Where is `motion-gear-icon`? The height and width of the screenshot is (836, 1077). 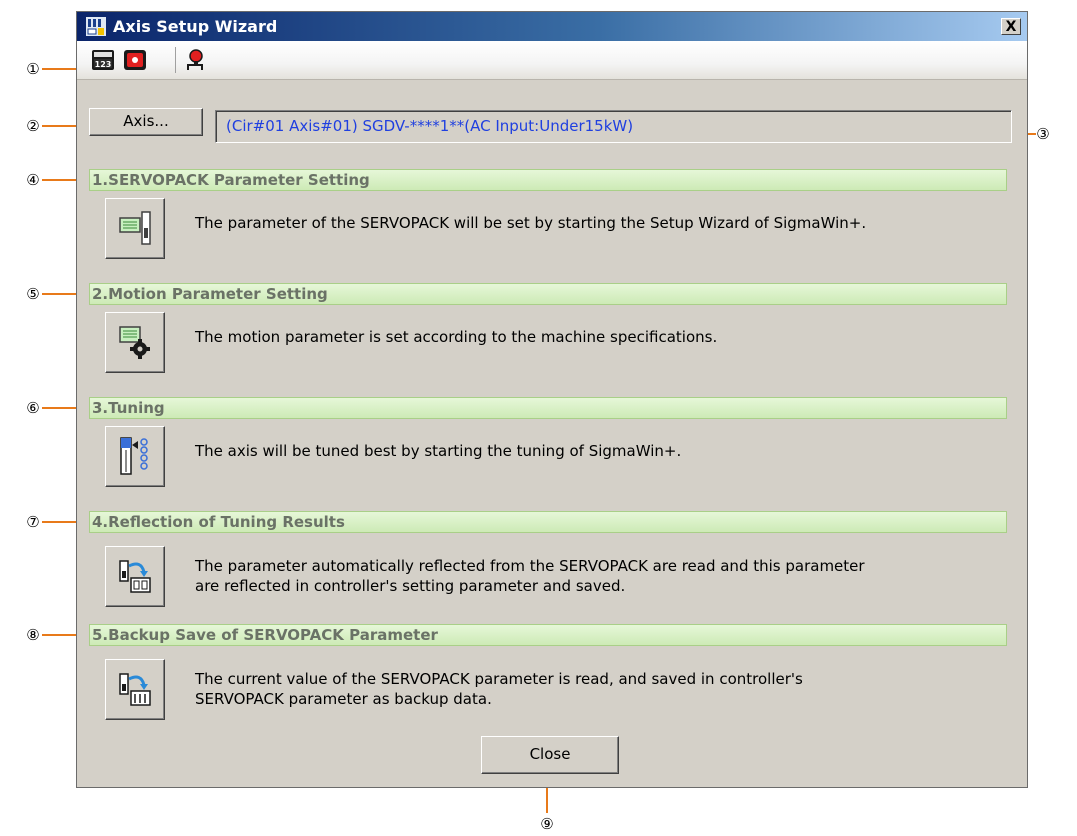
motion-gear-icon is located at coordinates (134, 342).